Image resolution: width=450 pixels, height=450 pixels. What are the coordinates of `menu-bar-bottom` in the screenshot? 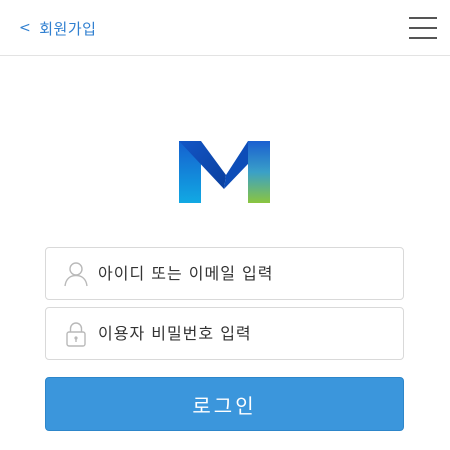 It's located at (423, 38).